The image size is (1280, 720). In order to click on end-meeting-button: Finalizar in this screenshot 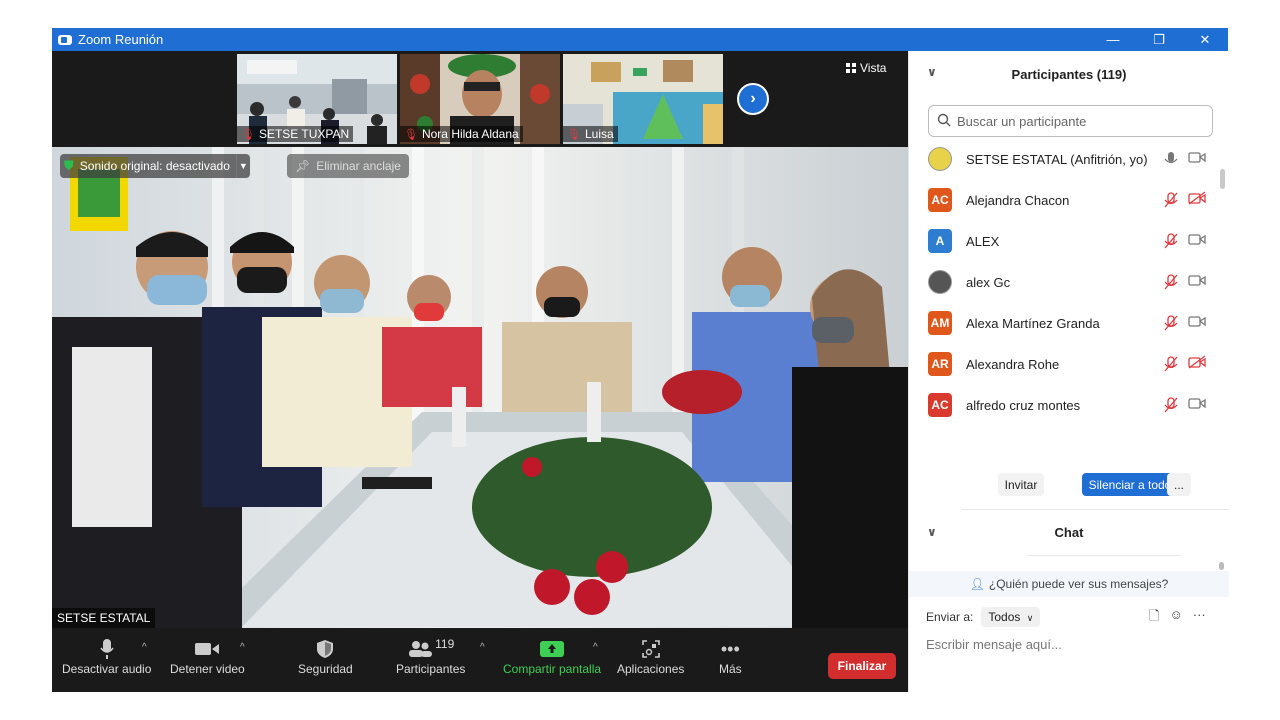, I will do `click(862, 666)`.